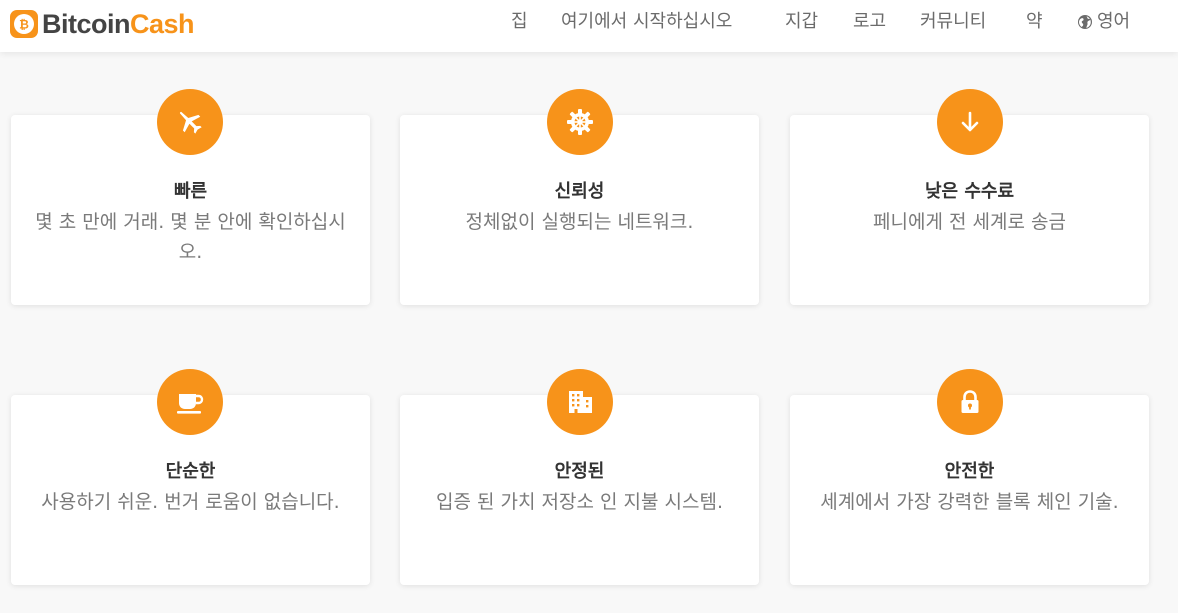 The height and width of the screenshot is (613, 1178). I want to click on gear-icon, so click(580, 122).